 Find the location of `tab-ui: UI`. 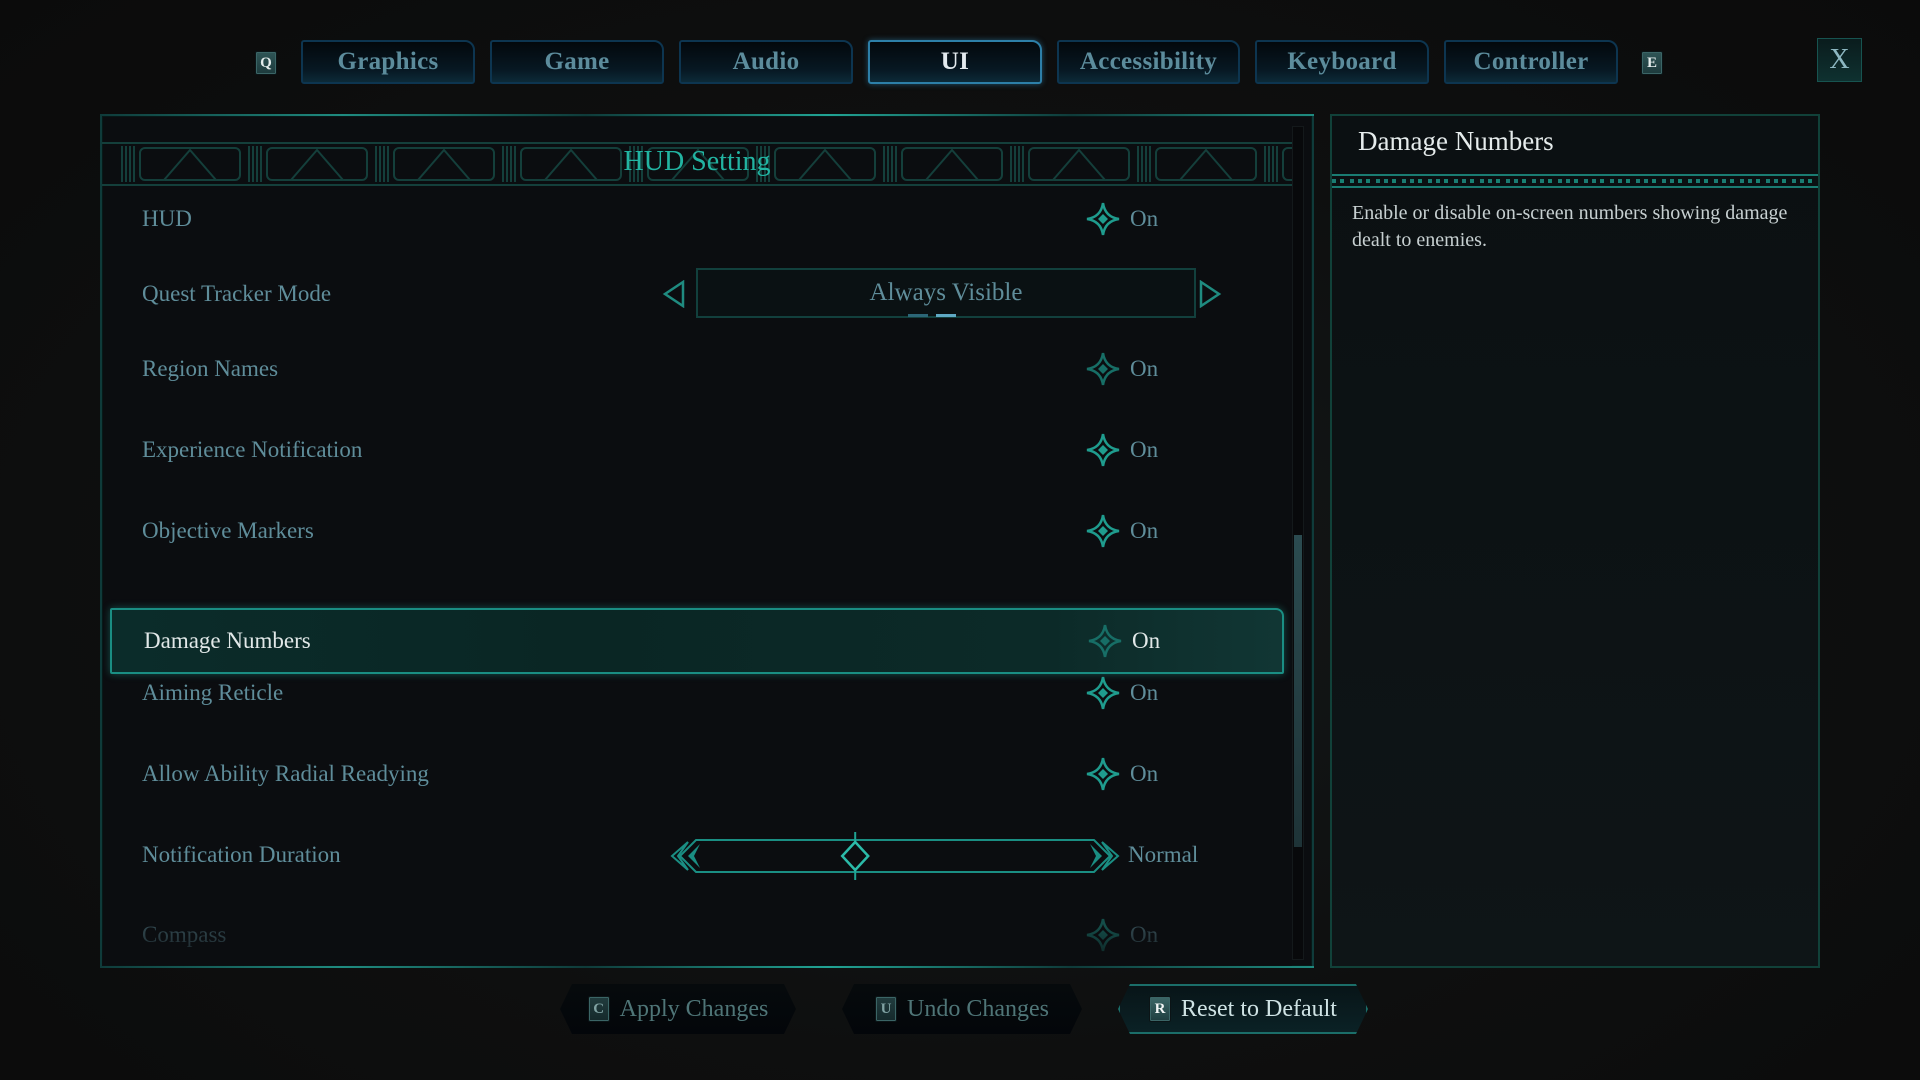

tab-ui: UI is located at coordinates (955, 62).